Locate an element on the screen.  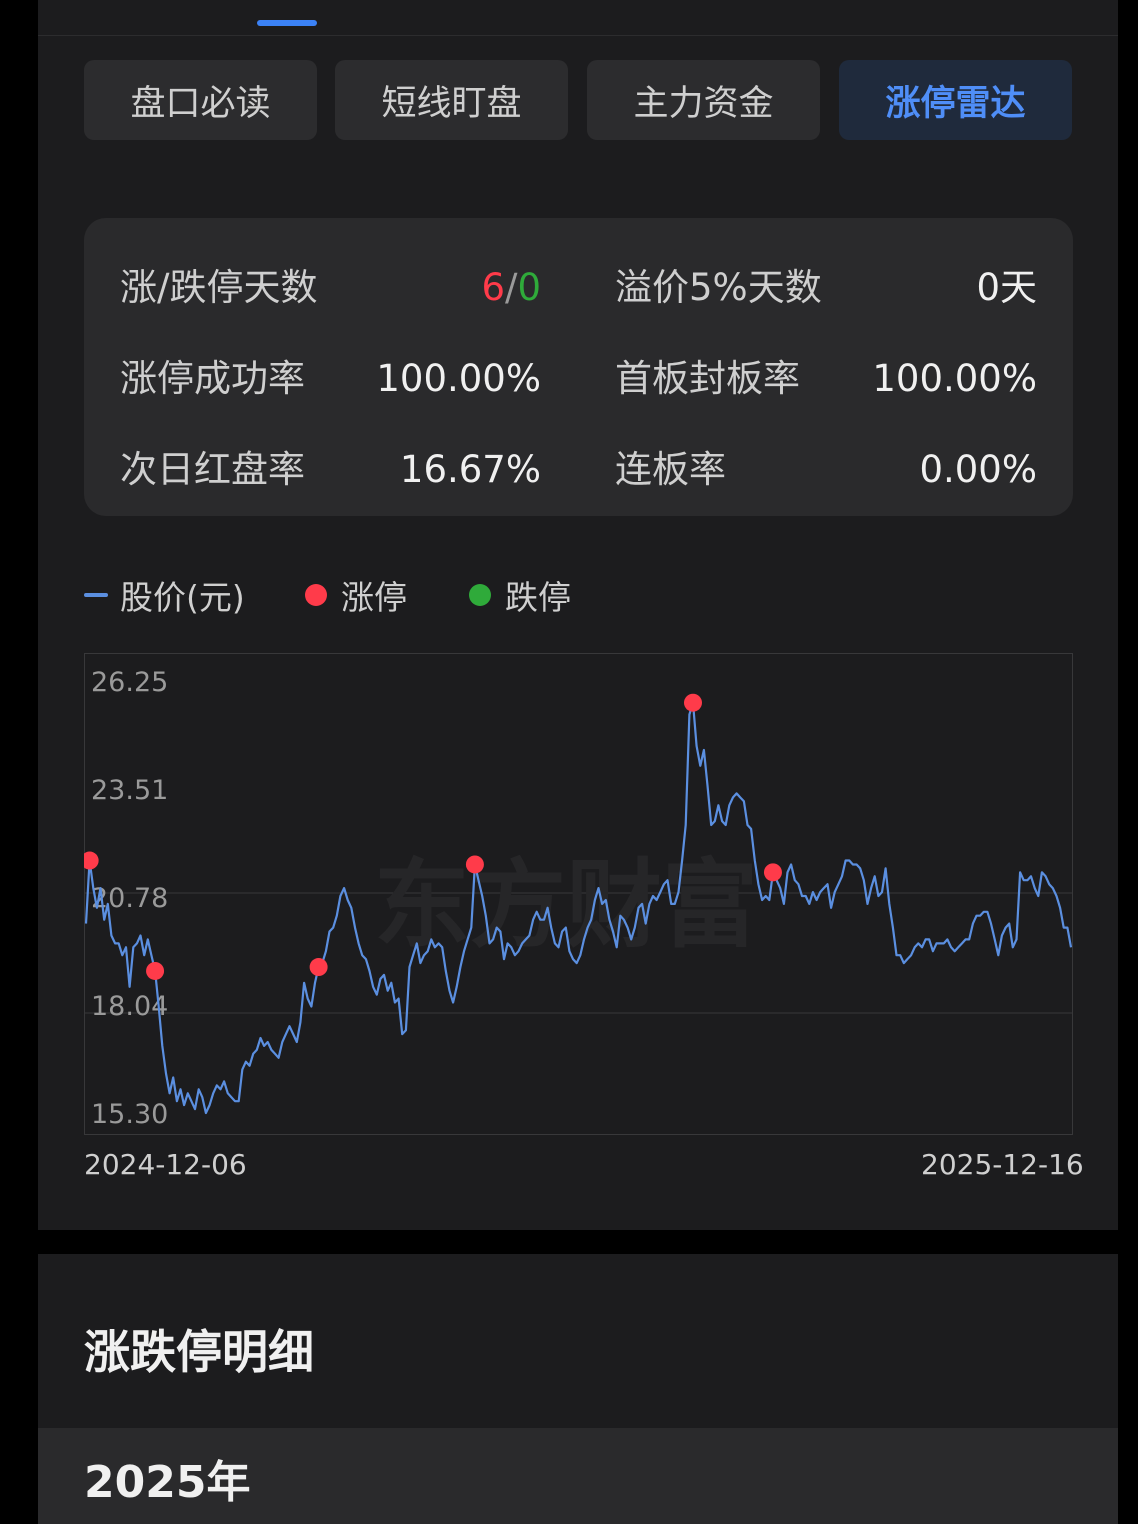
section-title: 涨跌停明细 is located at coordinates (199, 1352).